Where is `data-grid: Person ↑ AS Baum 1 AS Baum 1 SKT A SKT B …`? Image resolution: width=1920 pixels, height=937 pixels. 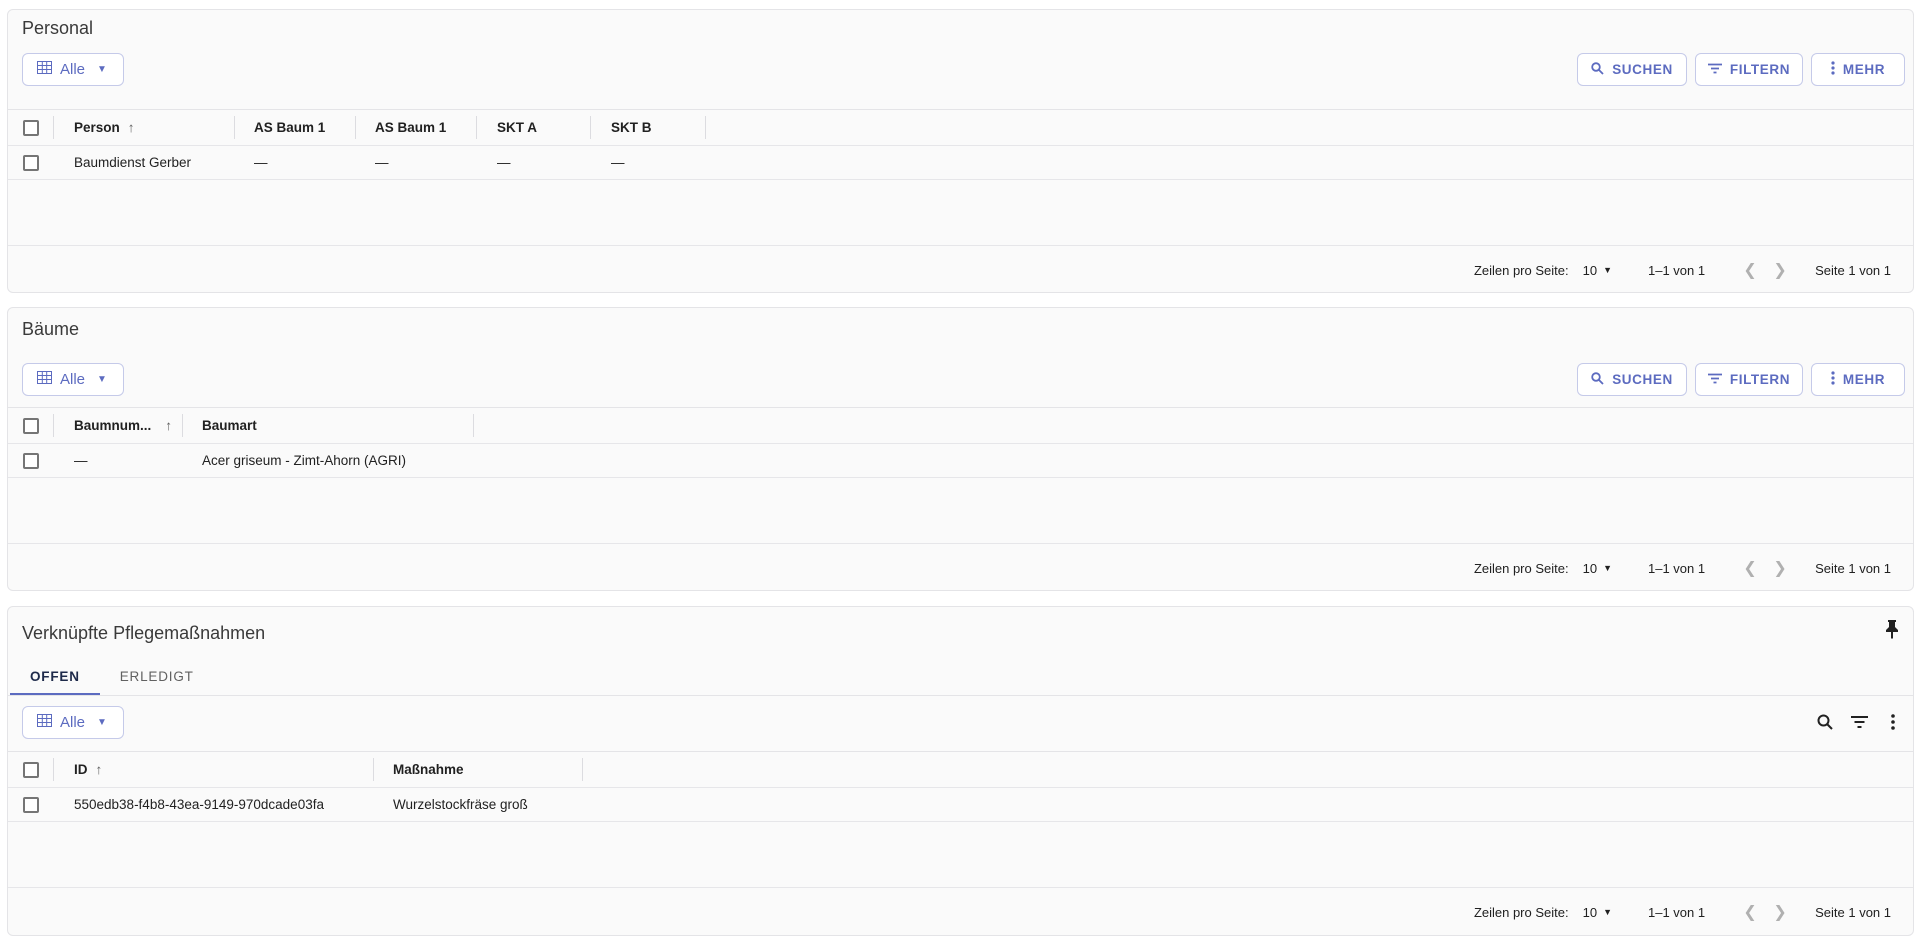
data-grid: Person ↑ AS Baum 1 AS Baum 1 SKT A SKT B … is located at coordinates (960, 177).